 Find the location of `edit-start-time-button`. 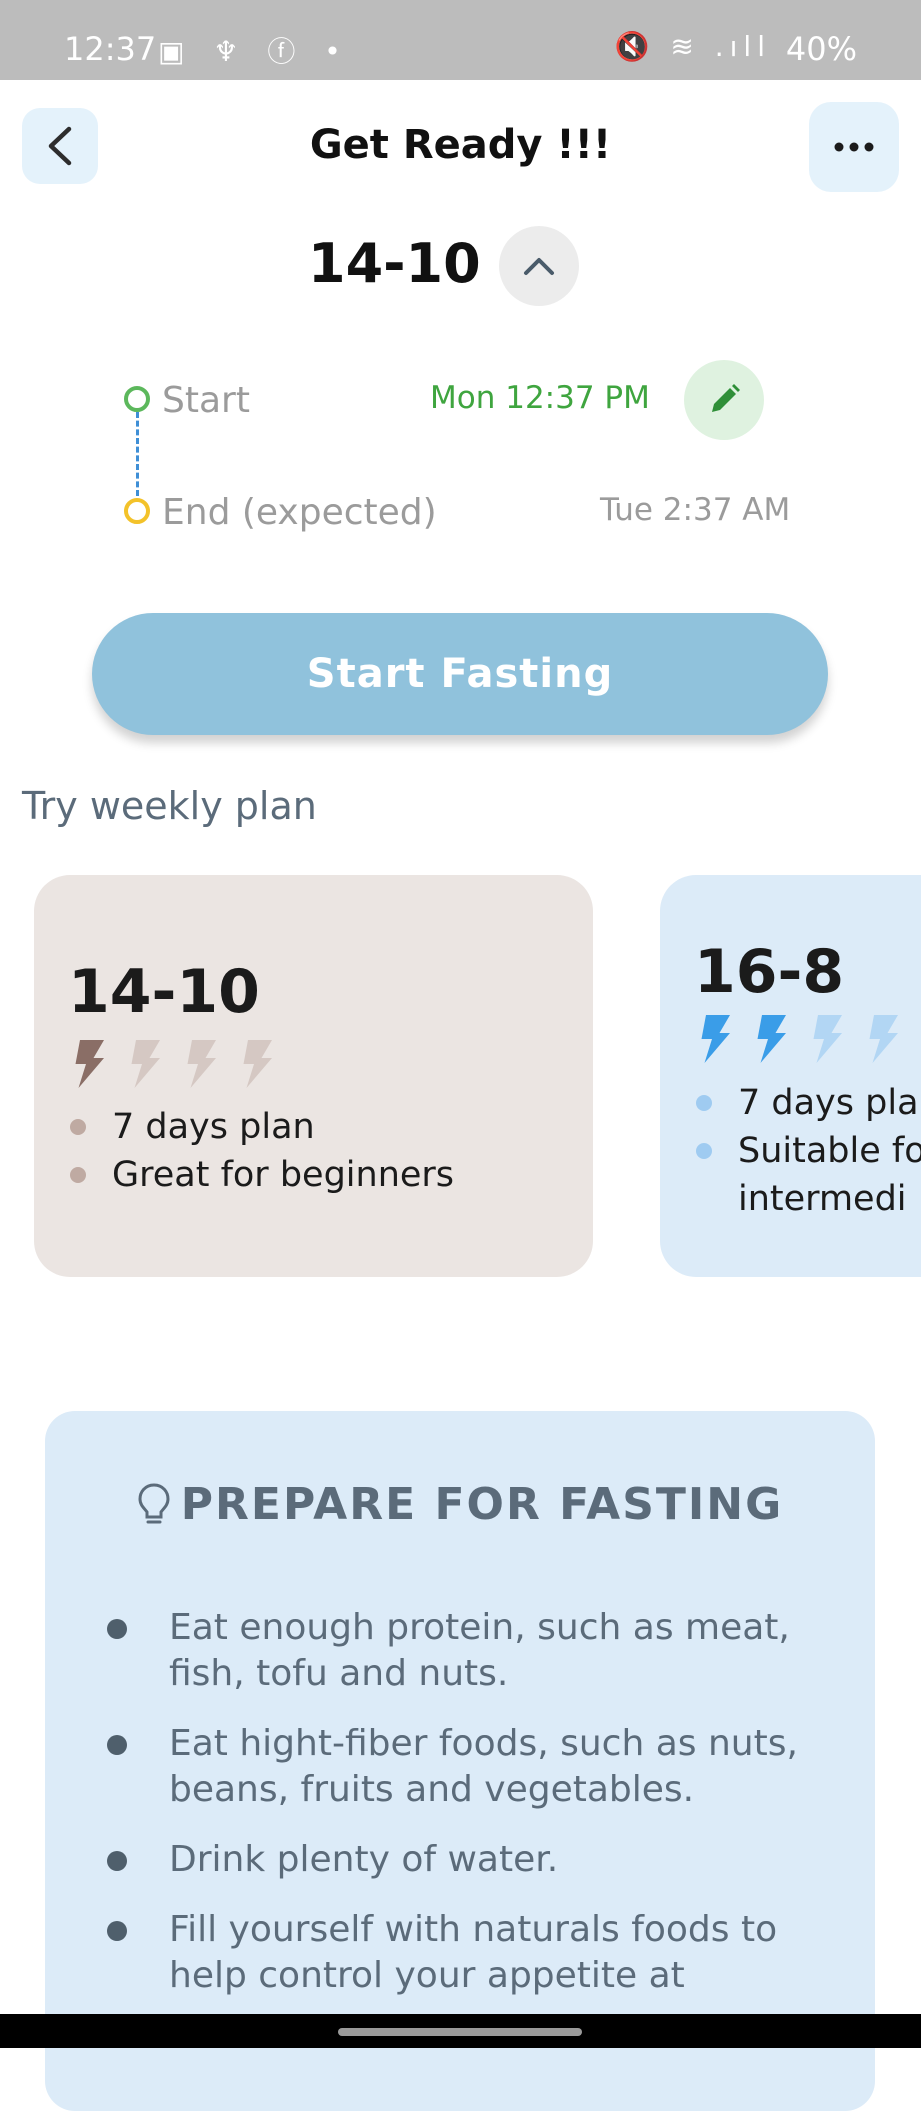

edit-start-time-button is located at coordinates (724, 400).